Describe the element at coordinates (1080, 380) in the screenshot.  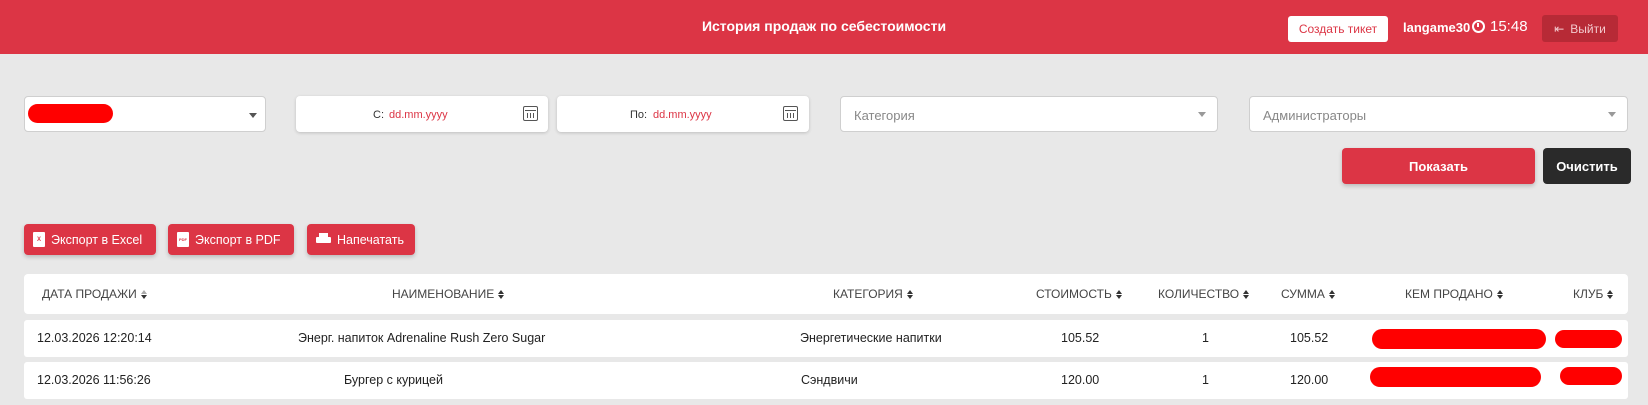
I see `cell-cost: 120.00` at that location.